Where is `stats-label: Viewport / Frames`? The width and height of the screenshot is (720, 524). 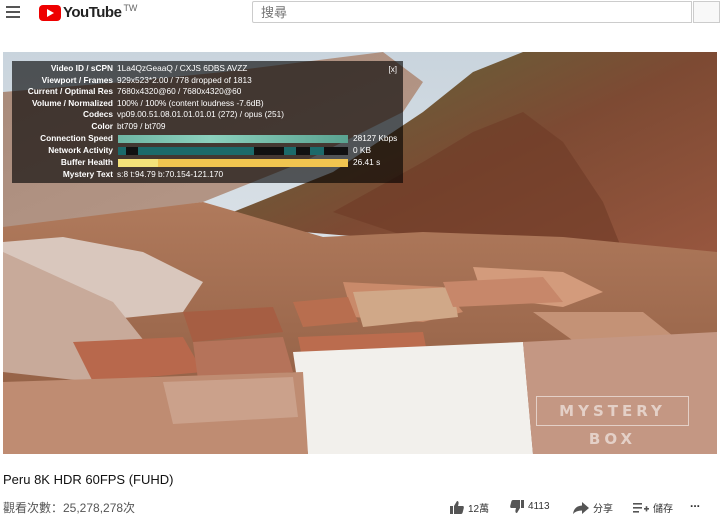 stats-label: Viewport / Frames is located at coordinates (77, 79).